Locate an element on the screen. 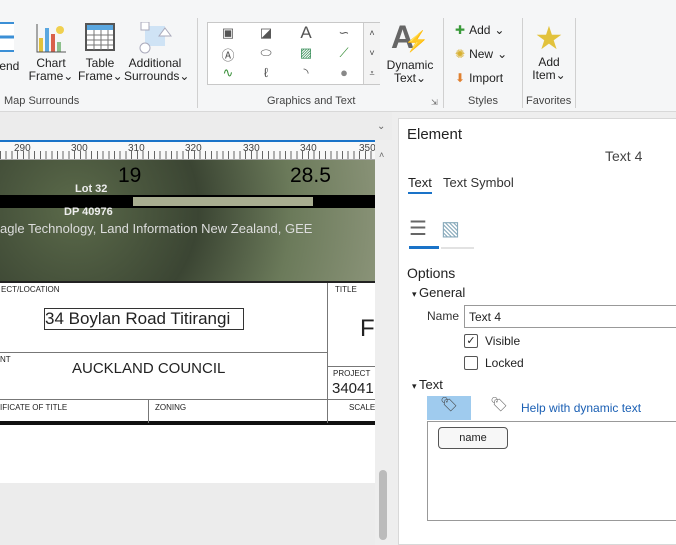 This screenshot has height=545, width=676. star-plus-icon: ★ is located at coordinates (549, 38).